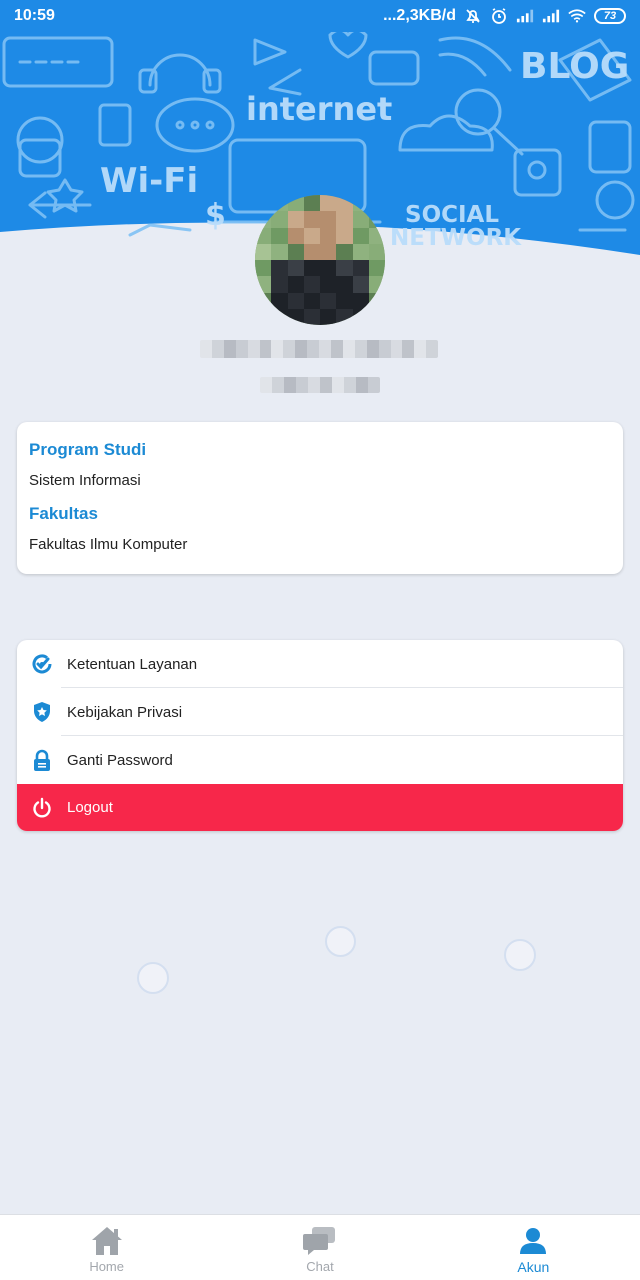  What do you see at coordinates (574, 66) in the screenshot?
I see `banner-text-blog: BLOG` at bounding box center [574, 66].